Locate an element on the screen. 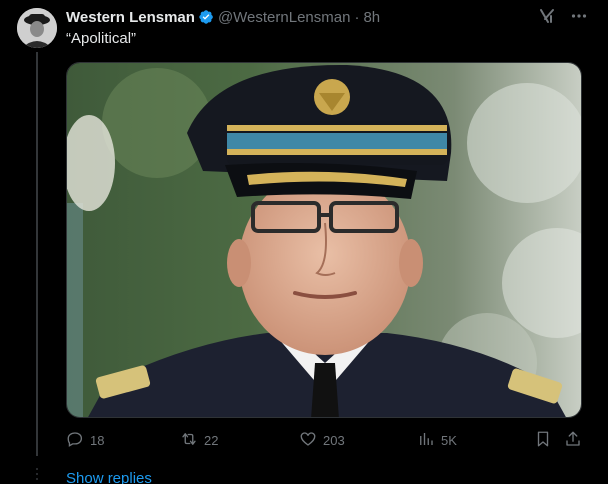 The image size is (608, 484). verified-badge-icon is located at coordinates (206, 17).